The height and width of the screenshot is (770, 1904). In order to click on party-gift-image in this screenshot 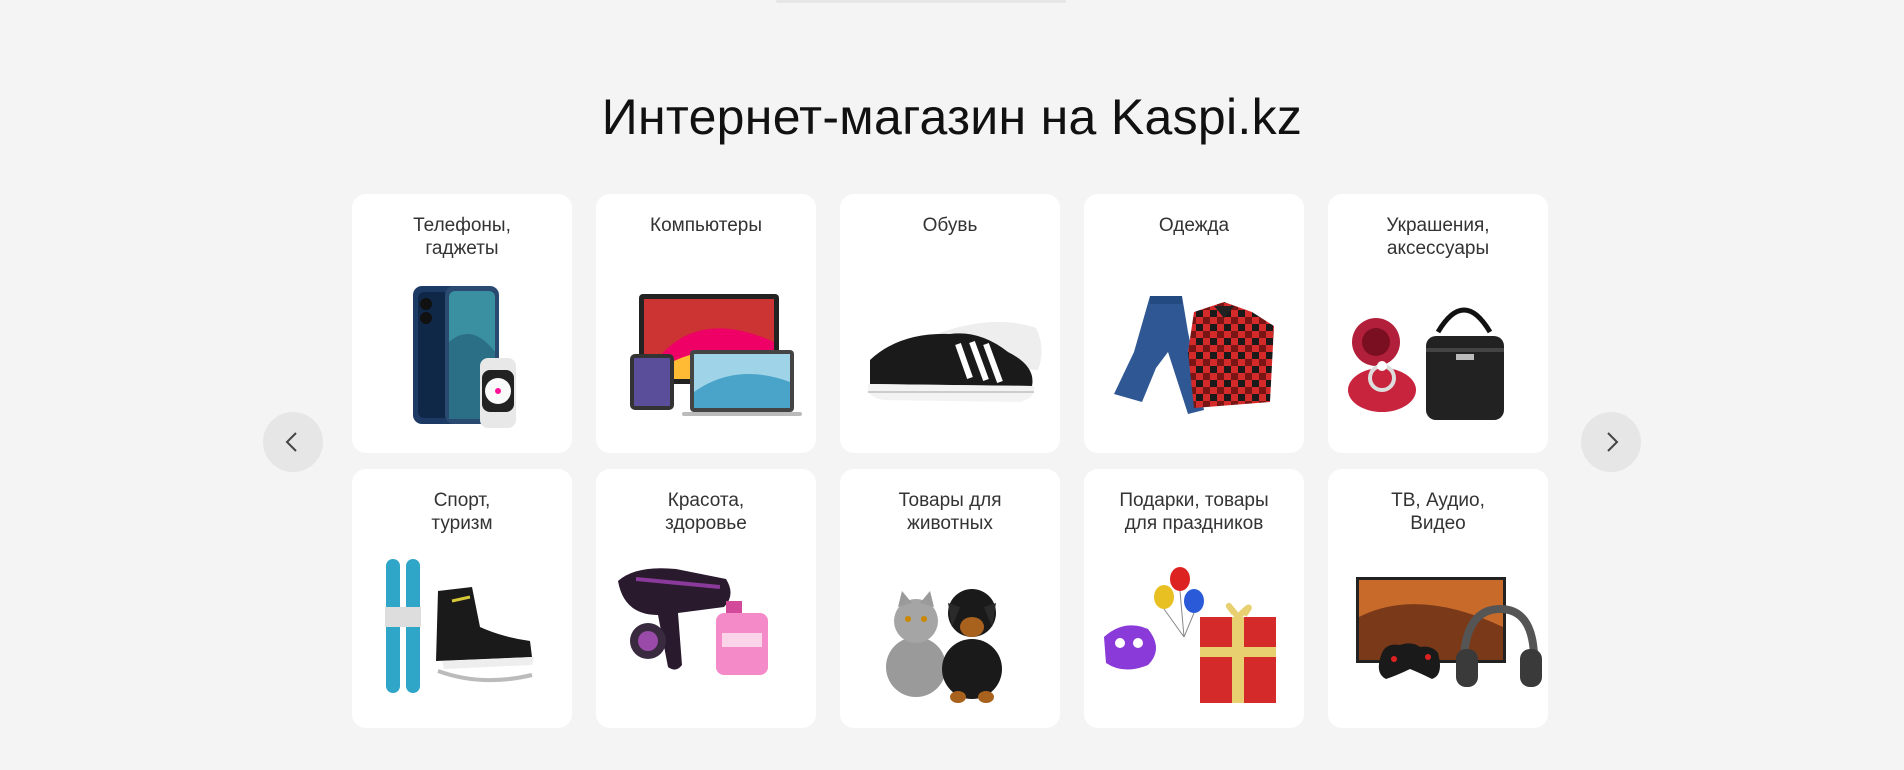, I will do `click(1194, 637)`.